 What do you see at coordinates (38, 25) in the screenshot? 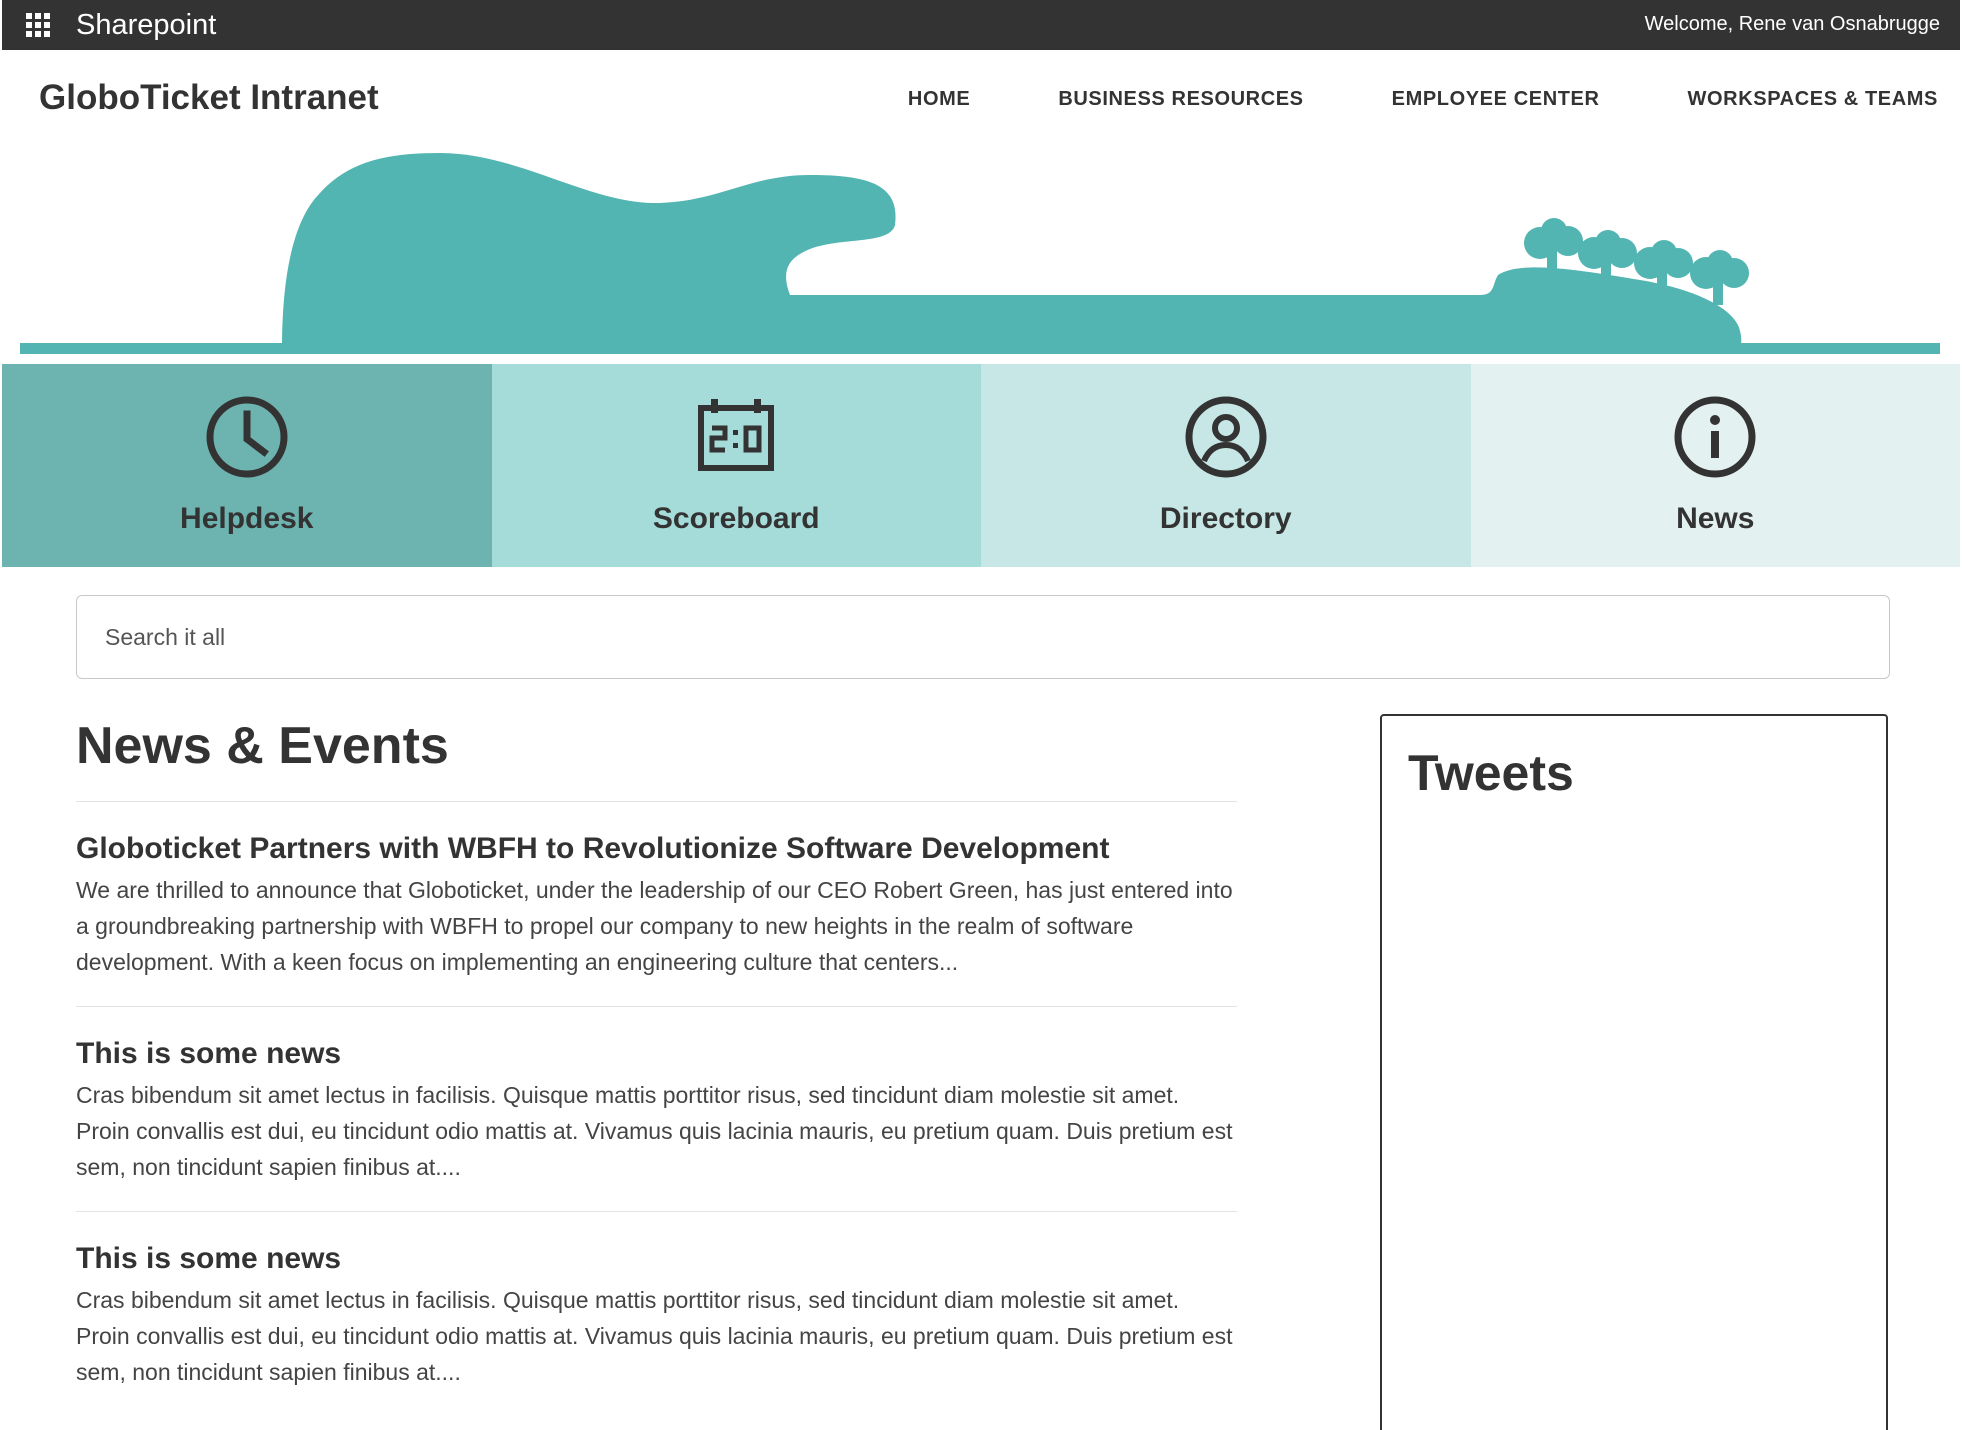
I see `app-launcher-icon` at bounding box center [38, 25].